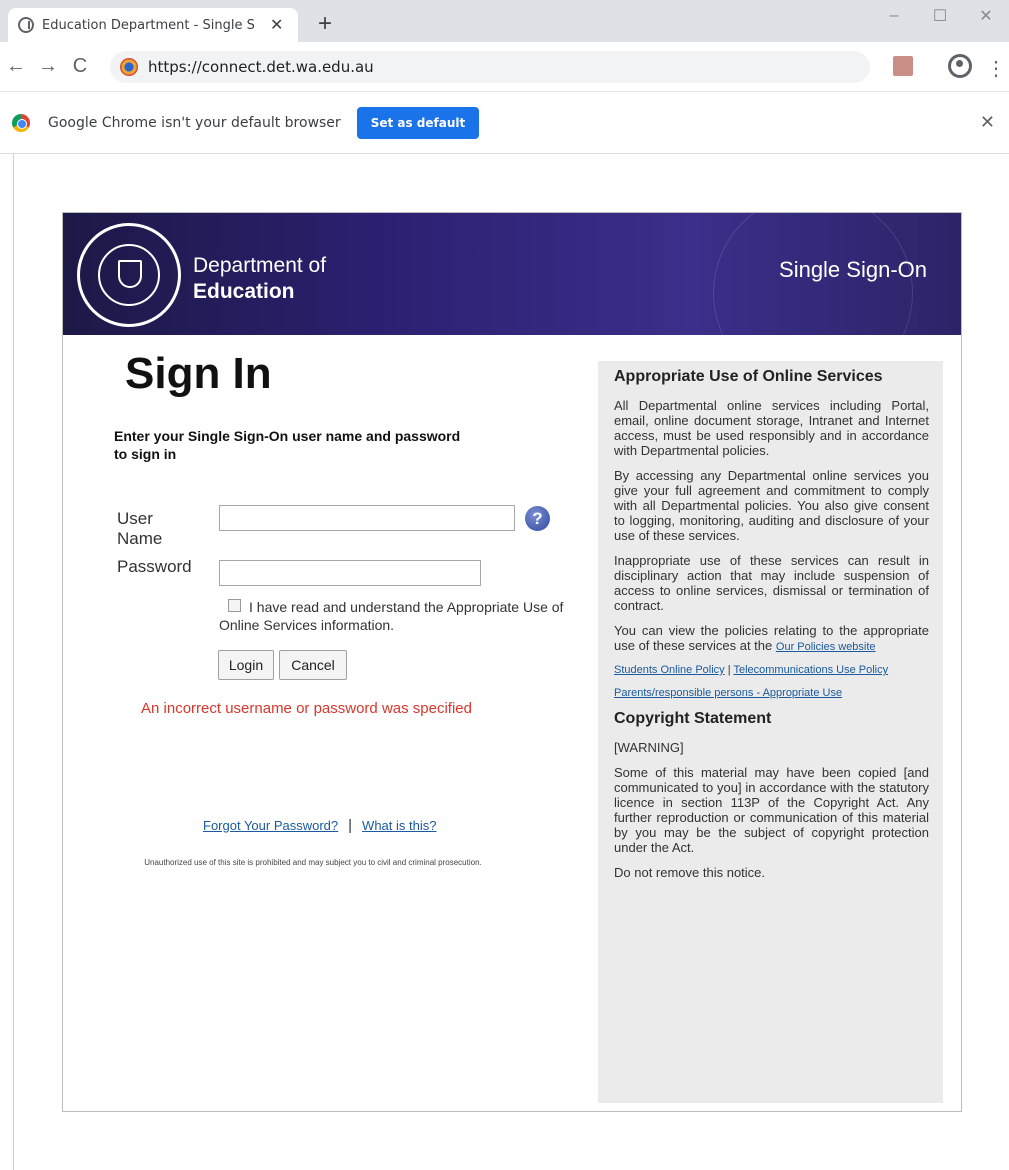 The height and width of the screenshot is (1170, 1009). Describe the element at coordinates (903, 66) in the screenshot. I see `extension-icon` at that location.